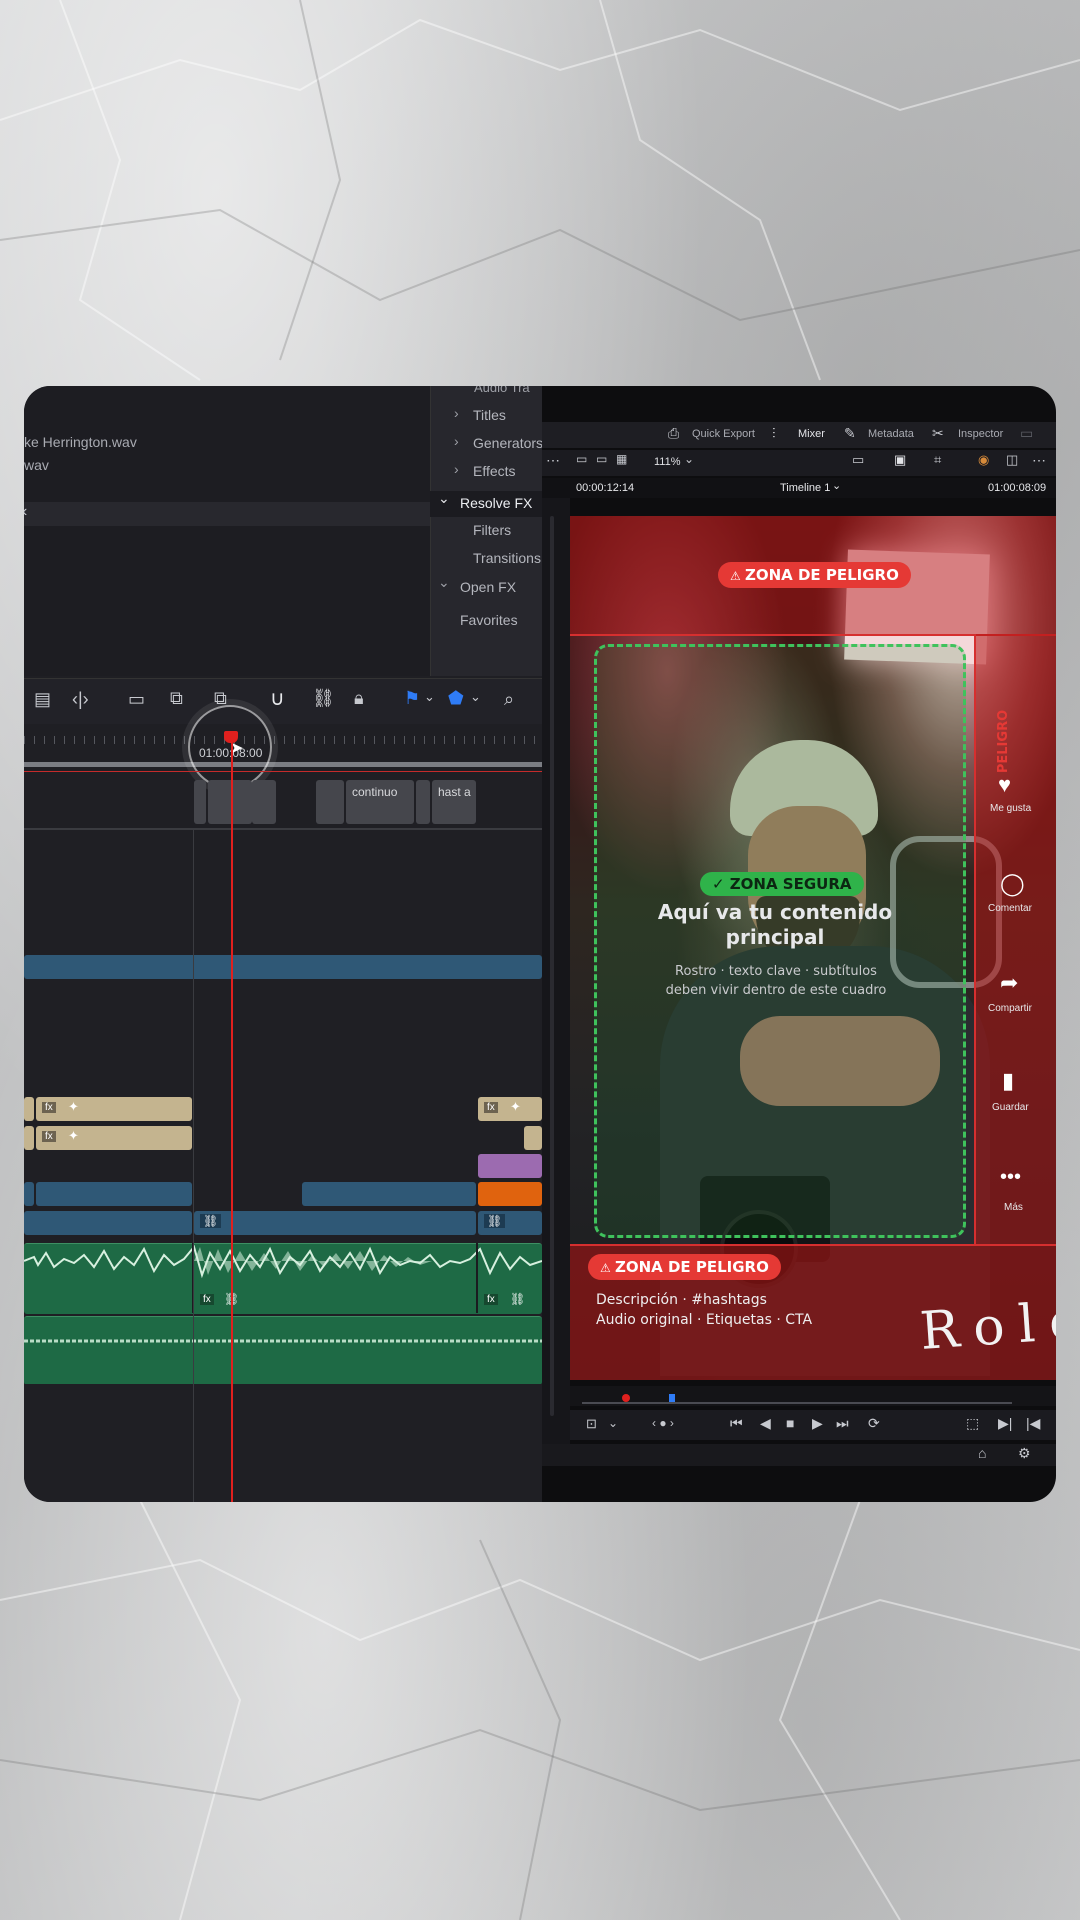 Image resolution: width=1080 pixels, height=1920 pixels. What do you see at coordinates (817, 1423) in the screenshot?
I see `play-icon: ▶` at bounding box center [817, 1423].